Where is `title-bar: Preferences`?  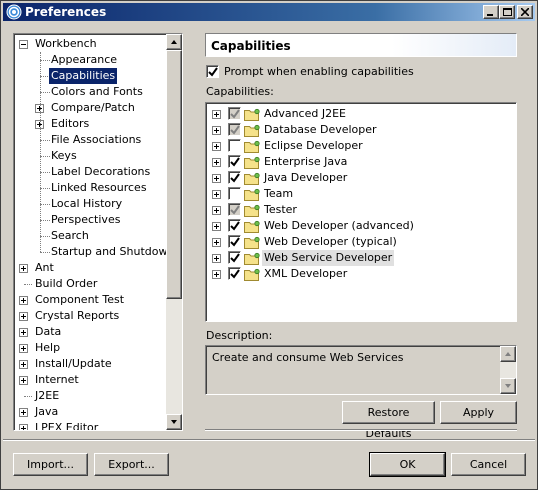 title-bar: Preferences is located at coordinates (269, 12).